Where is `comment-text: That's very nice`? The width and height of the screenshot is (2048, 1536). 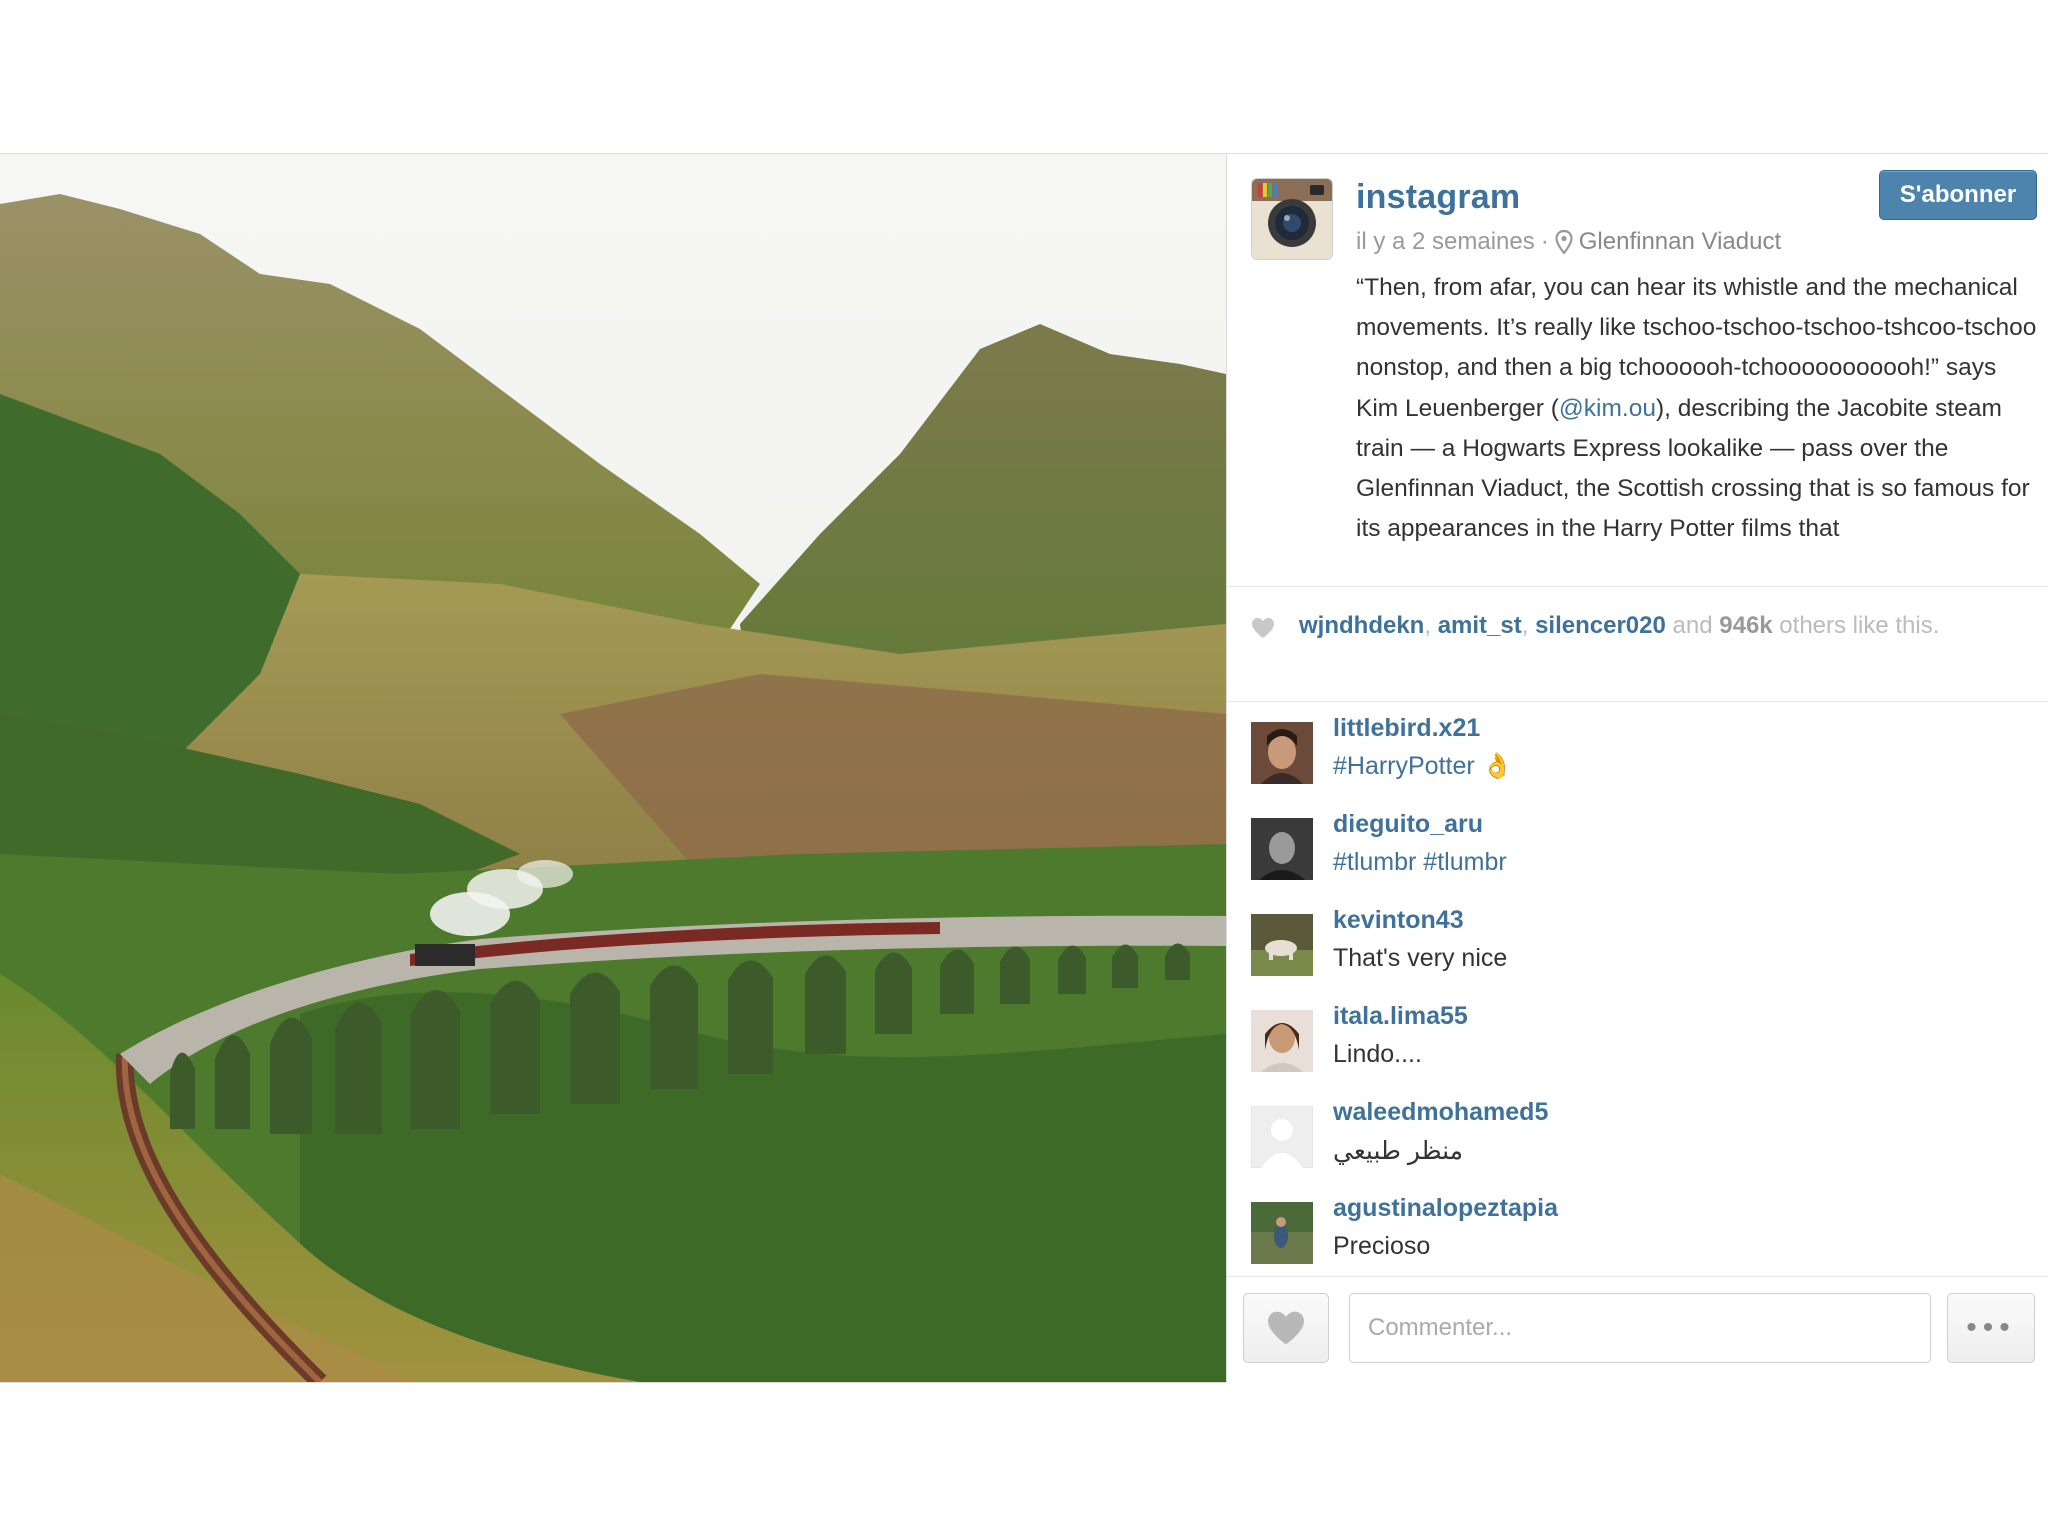
comment-text: That's very nice is located at coordinates (1420, 958).